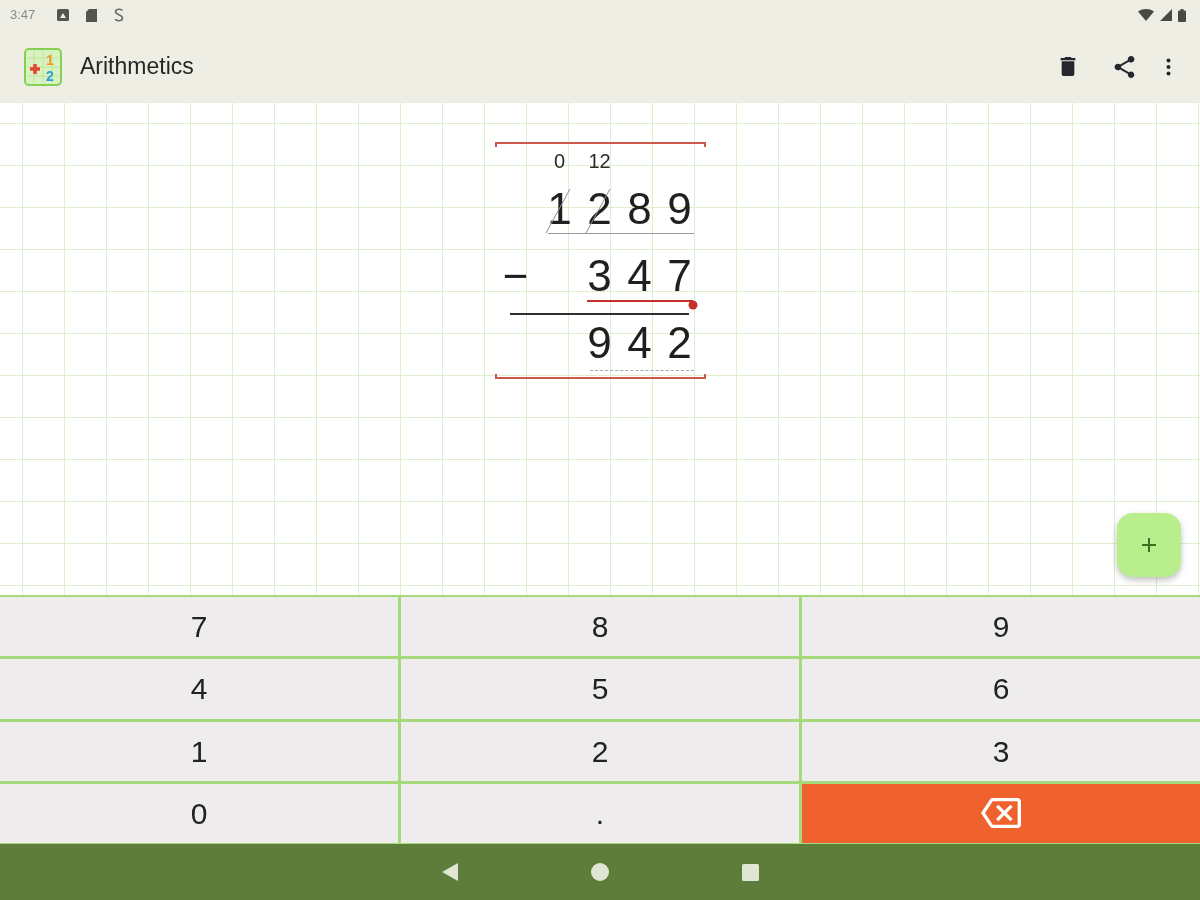 The height and width of the screenshot is (900, 1200). I want to click on sd-card-icon, so click(92, 15).